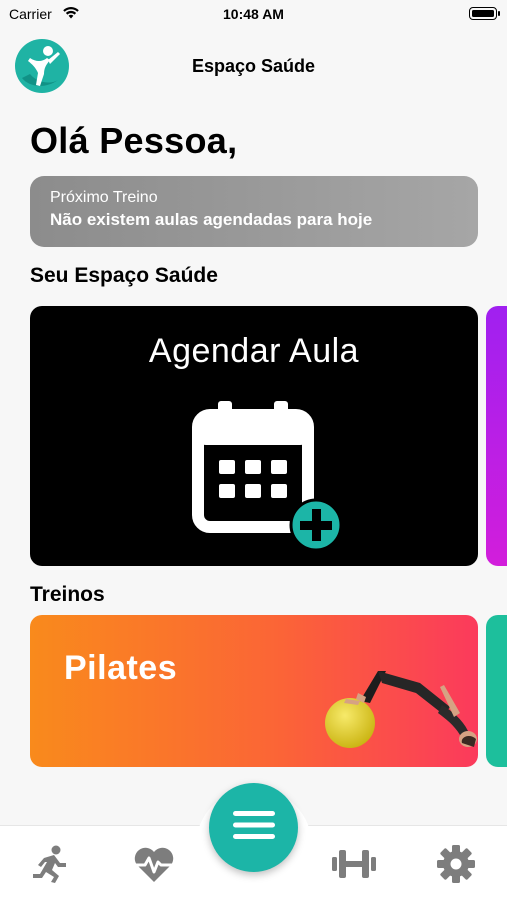 This screenshot has height=900, width=507. What do you see at coordinates (67, 594) in the screenshot?
I see `section-title-treinos: Treinos` at bounding box center [67, 594].